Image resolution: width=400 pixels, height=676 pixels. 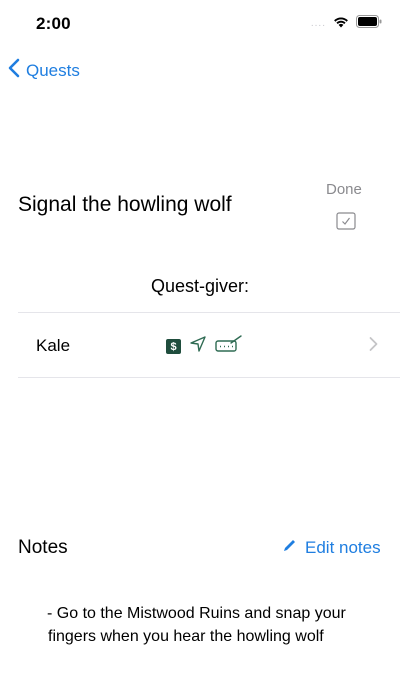 I want to click on back-button: Quests, so click(x=44, y=70).